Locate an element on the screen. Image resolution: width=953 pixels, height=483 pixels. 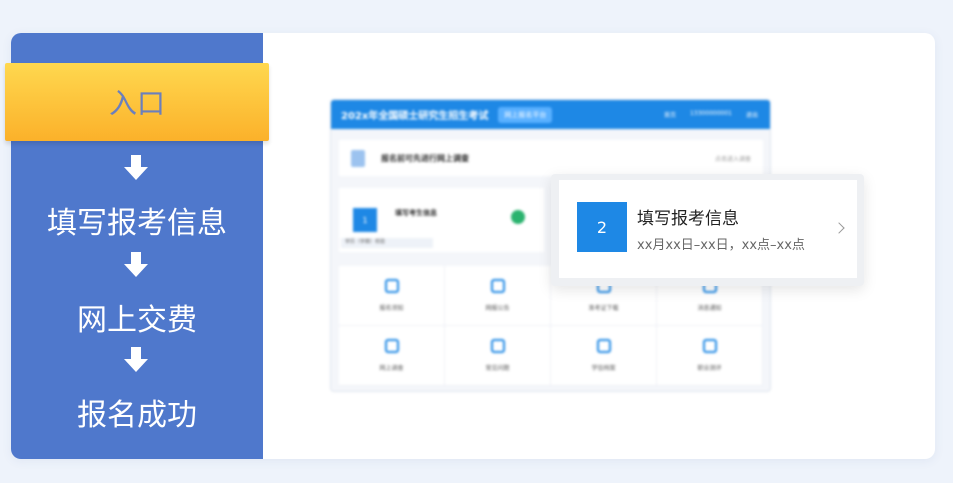
entry-step: 入口 is located at coordinates (137, 102).